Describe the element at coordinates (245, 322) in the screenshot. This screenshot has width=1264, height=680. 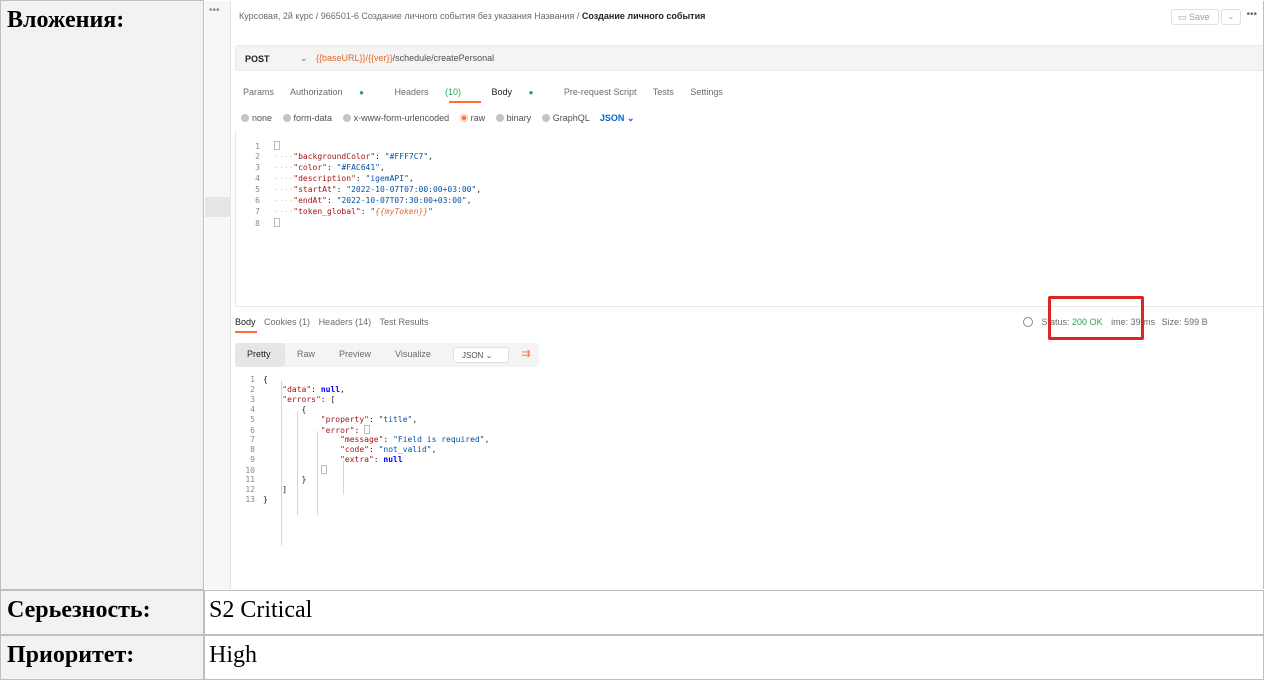
I see `resp-tab-body: Body` at that location.